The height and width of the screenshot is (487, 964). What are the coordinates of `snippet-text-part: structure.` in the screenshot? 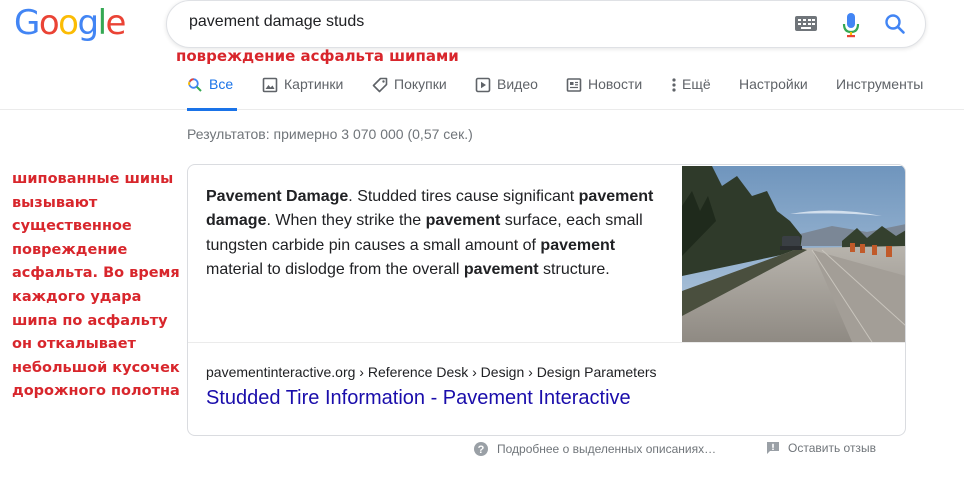 It's located at (574, 269).